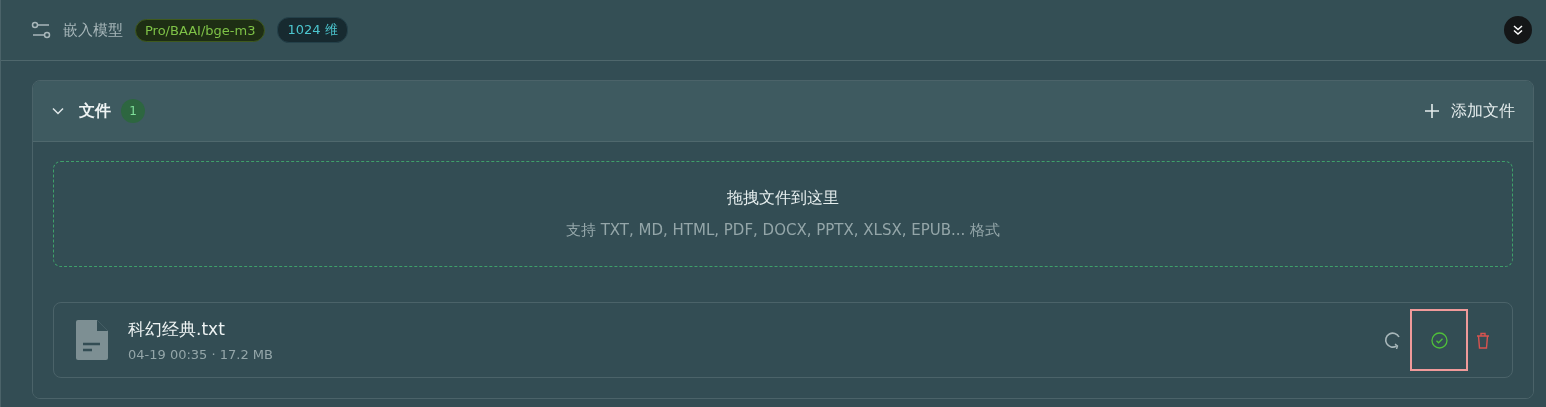 This screenshot has width=1546, height=407. Describe the element at coordinates (783, 230) in the screenshot. I see `dropzone-hint: 支持 TXT, MD, HTML, PDF, DOCX, PPTX, XLSX, EPUB... 格式` at that location.